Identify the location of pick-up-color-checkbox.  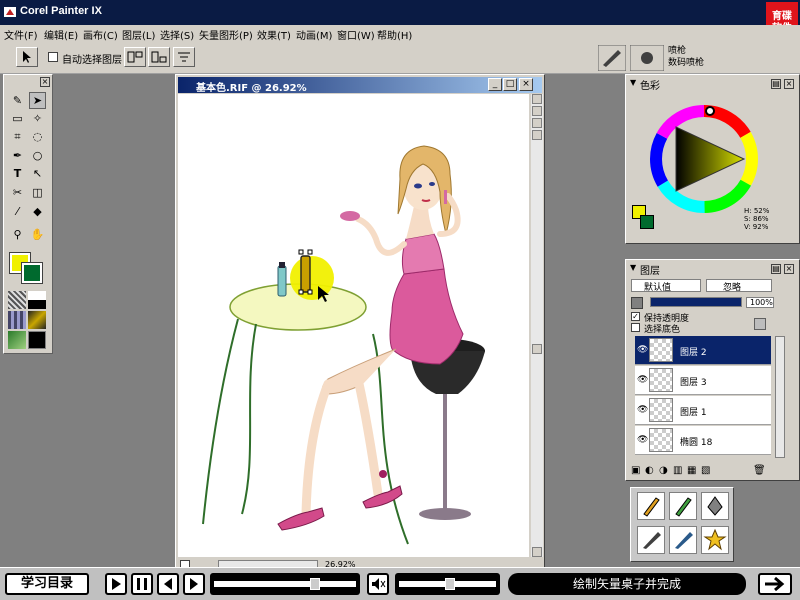
(635, 327).